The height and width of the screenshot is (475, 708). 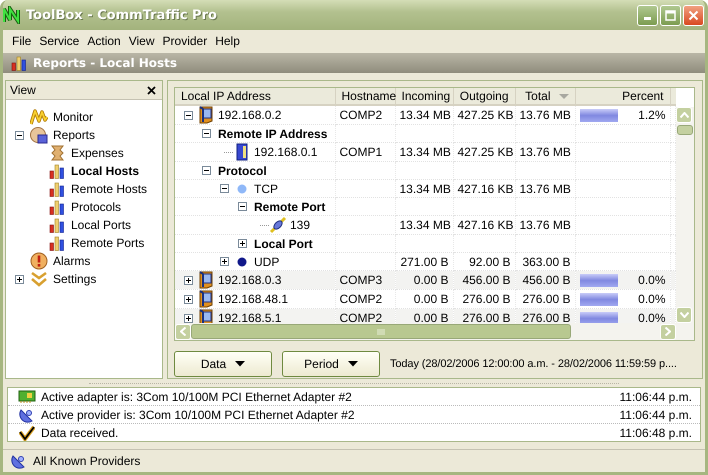 I want to click on horizontal-scrollbar, so click(x=434, y=331).